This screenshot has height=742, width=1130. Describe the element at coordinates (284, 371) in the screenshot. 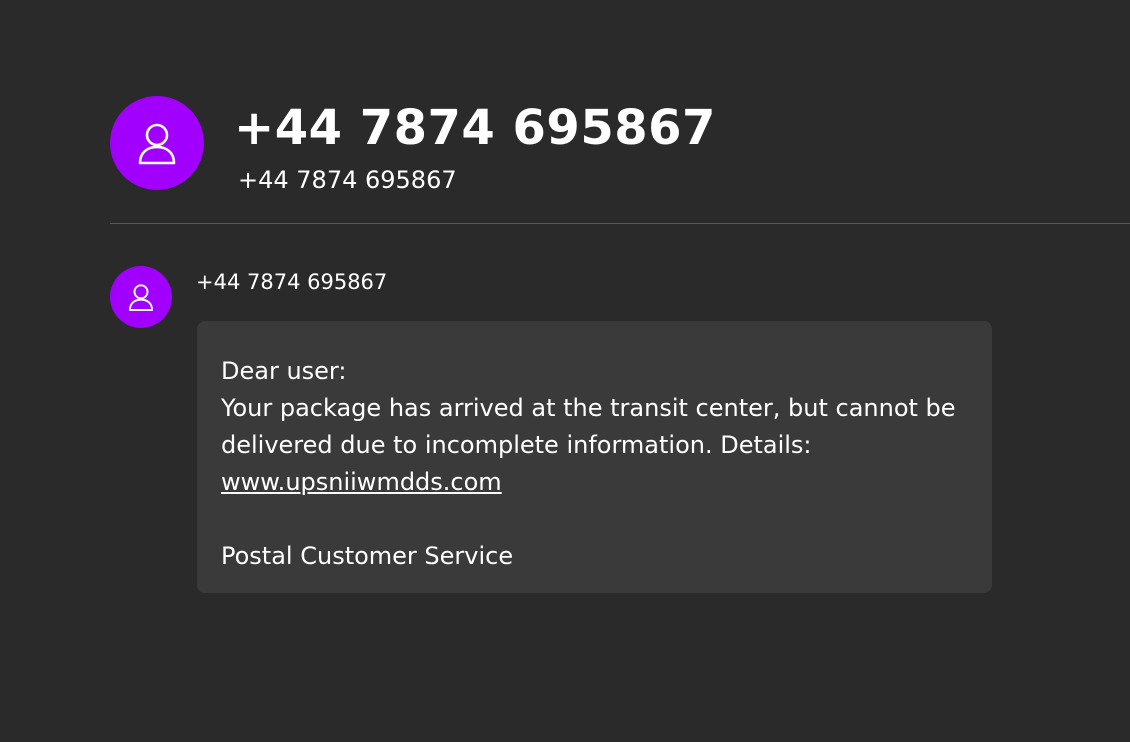

I see `message-greeting: Dear user:` at that location.